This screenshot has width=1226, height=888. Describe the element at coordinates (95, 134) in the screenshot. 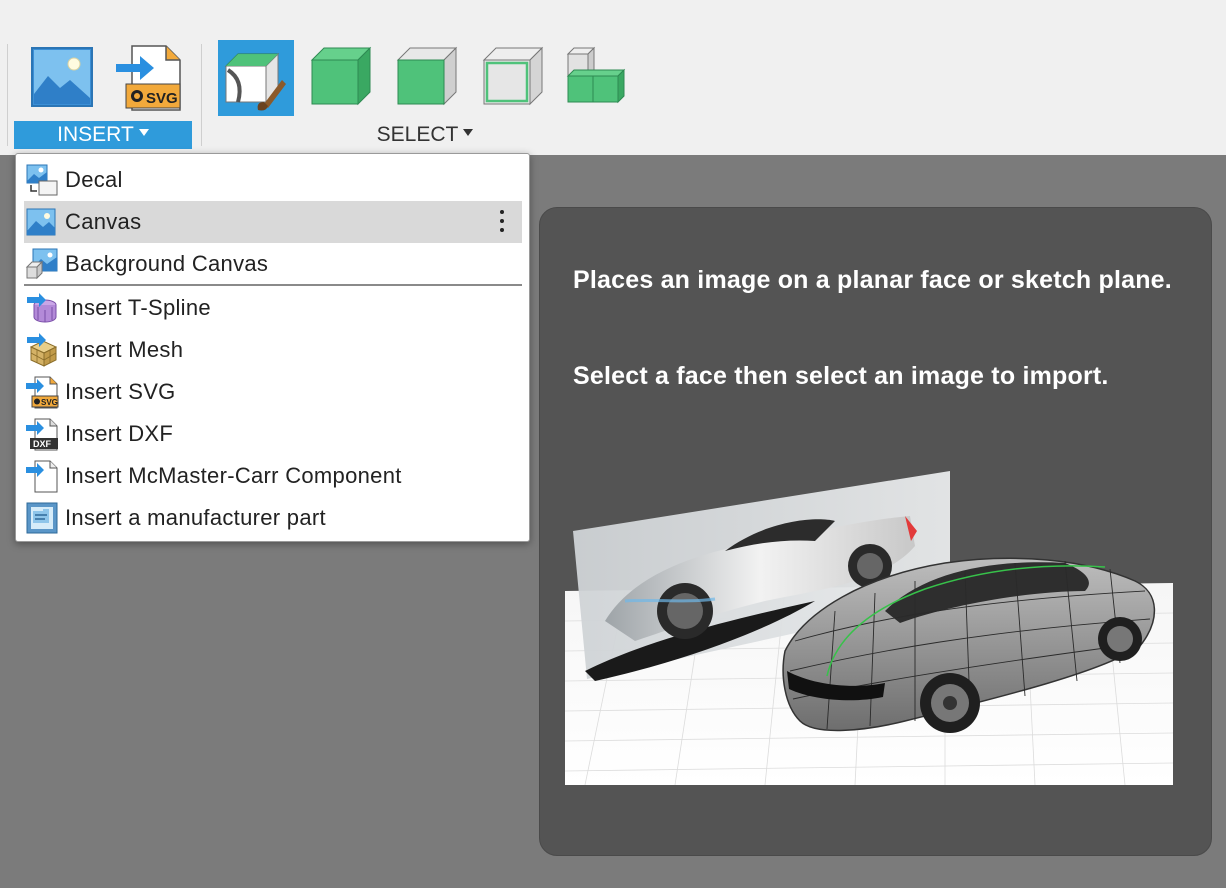

I see `insert-dropdown-label: INSERT` at that location.